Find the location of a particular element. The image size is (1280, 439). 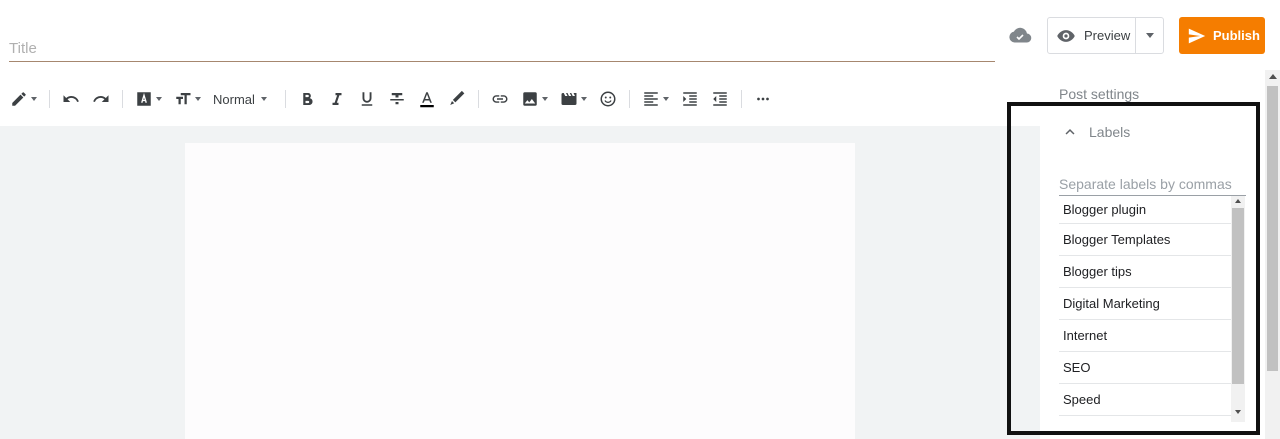

underline-icon is located at coordinates (367, 99).